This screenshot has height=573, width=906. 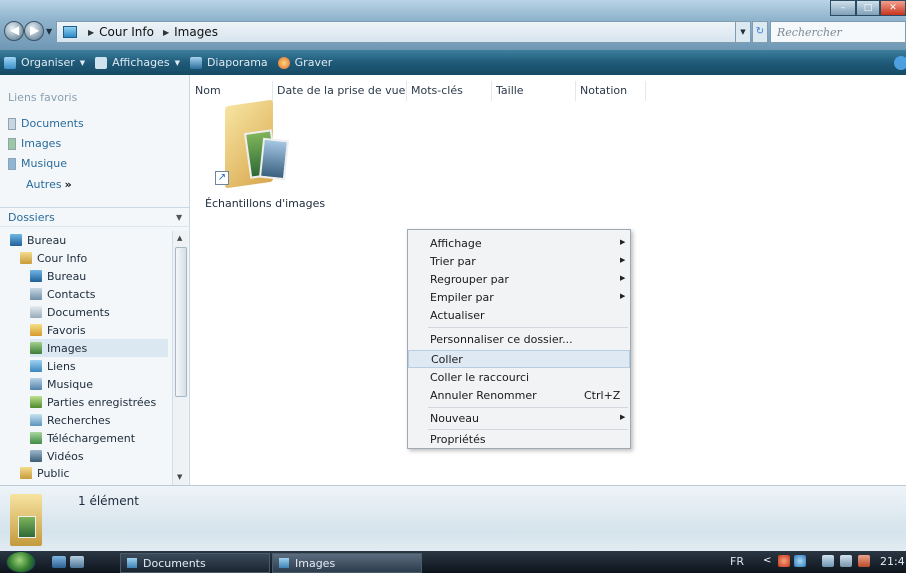 What do you see at coordinates (228, 62) in the screenshot?
I see `slideshow-button: Diaporama` at bounding box center [228, 62].